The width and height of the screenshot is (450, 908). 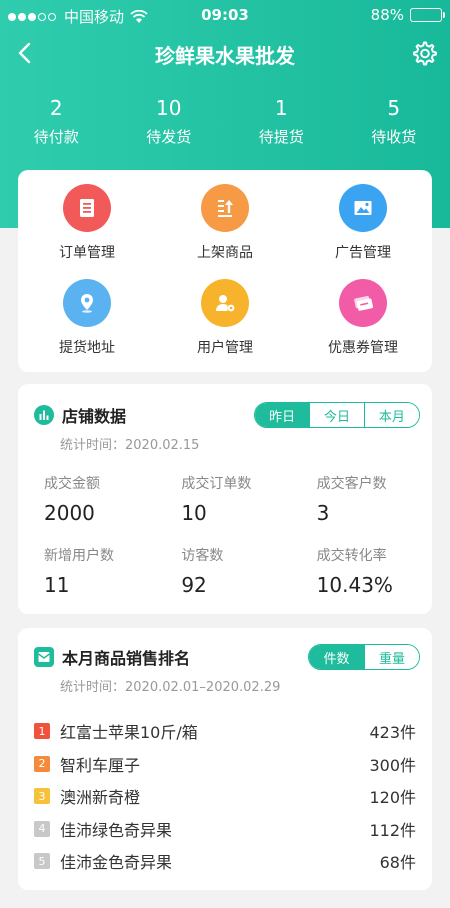 I want to click on gear-icon, so click(x=424, y=53).